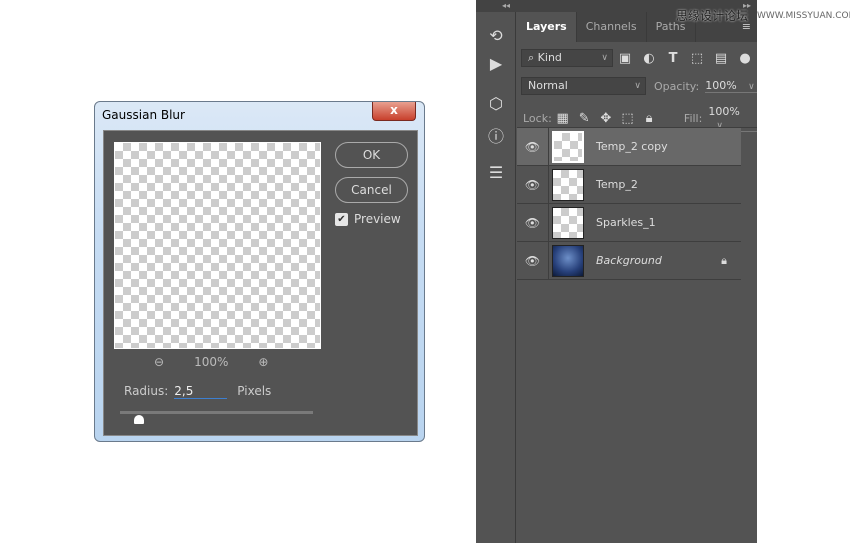  I want to click on ok-button: OK, so click(371, 155).